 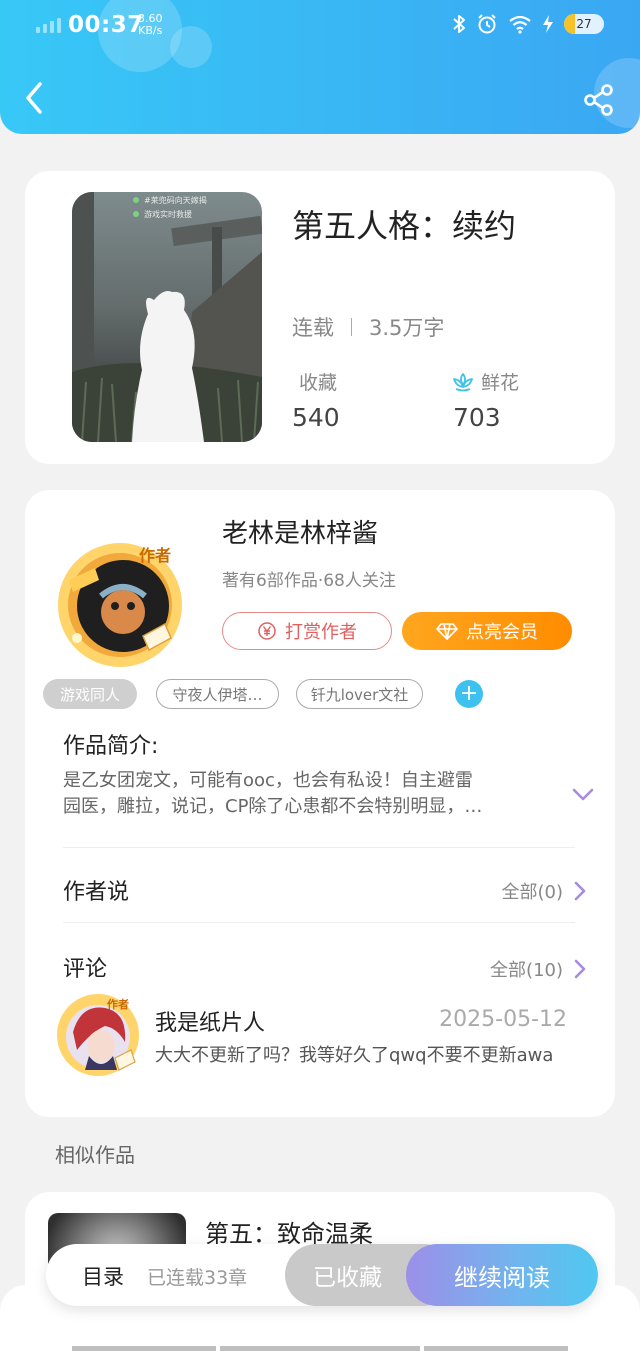 What do you see at coordinates (359, 694) in the screenshot?
I see `tag-chip: 钎九lover文社` at bounding box center [359, 694].